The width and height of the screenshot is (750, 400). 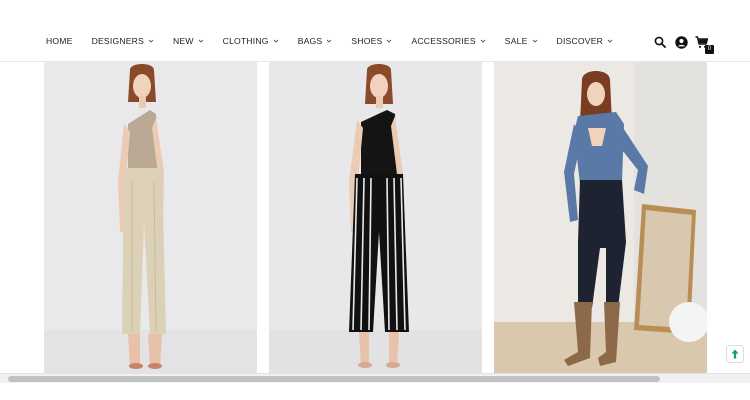 I want to click on header-actions: 0, so click(x=680, y=44).